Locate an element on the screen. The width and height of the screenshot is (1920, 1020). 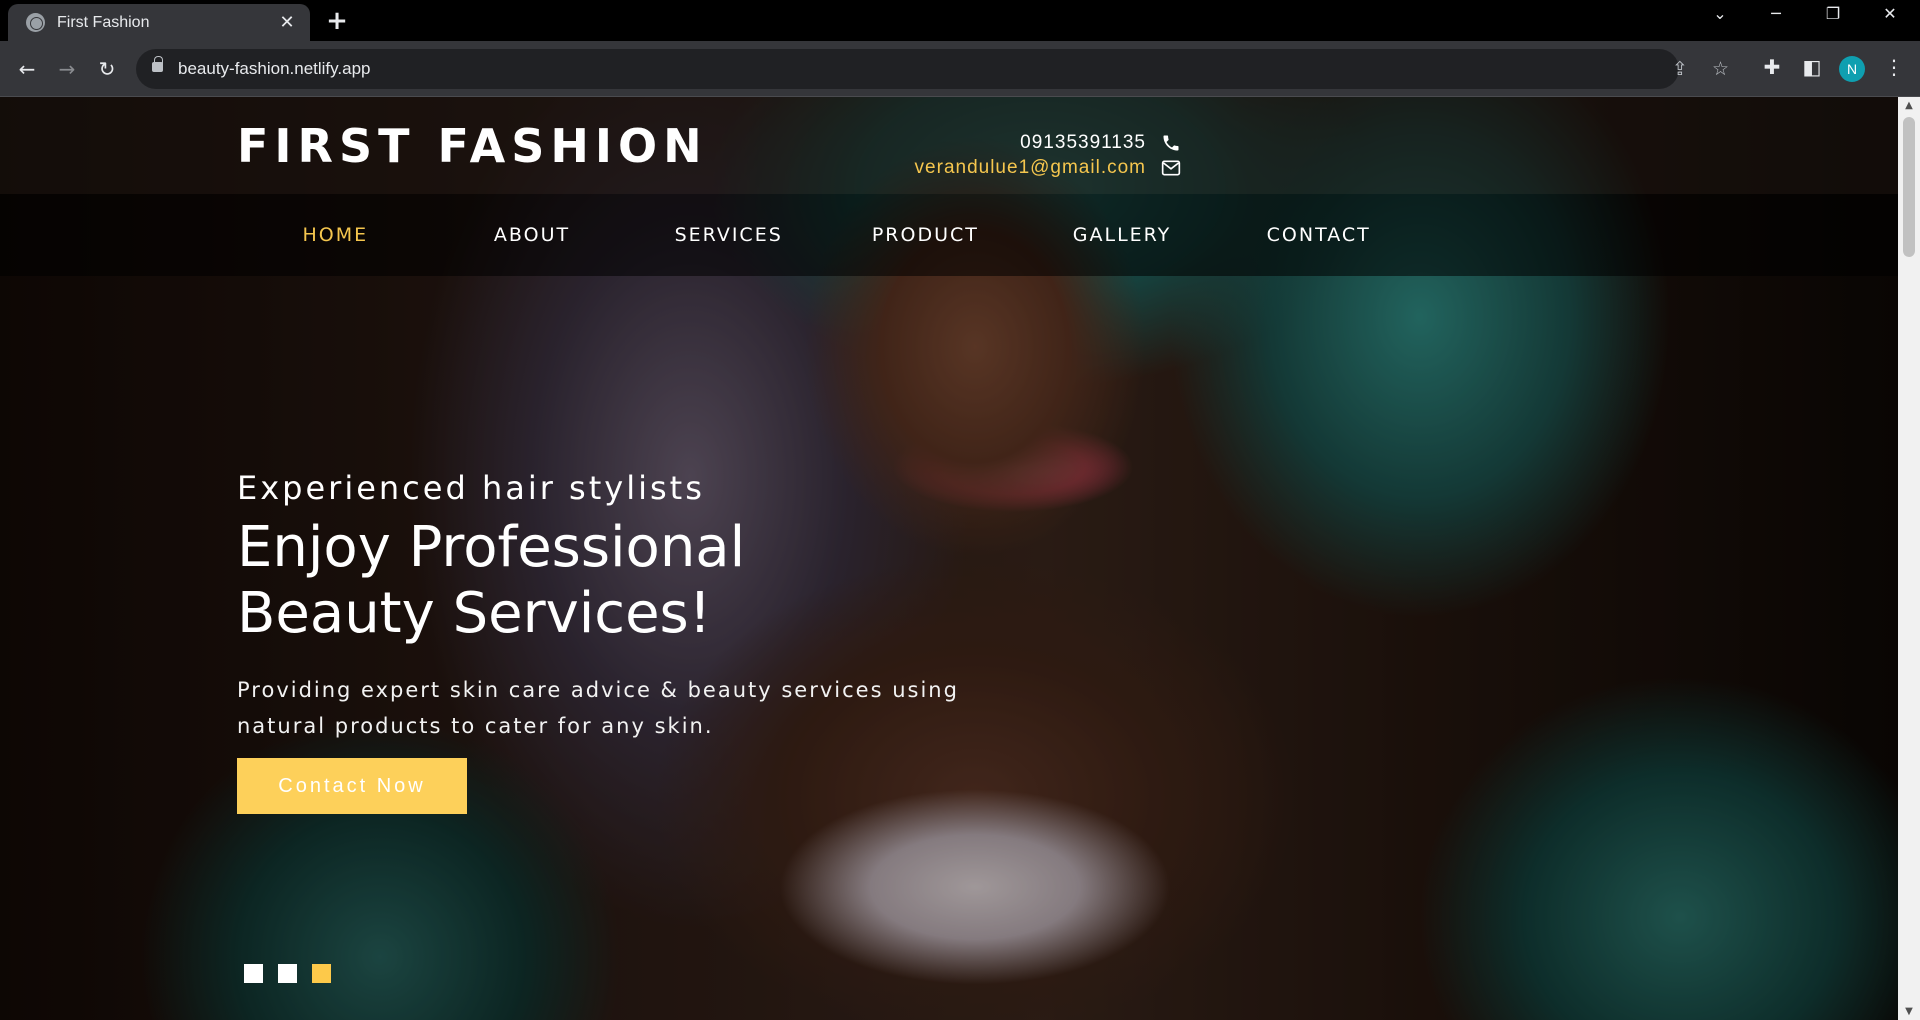
nav-gallery: GALLERY is located at coordinates (1122, 235).